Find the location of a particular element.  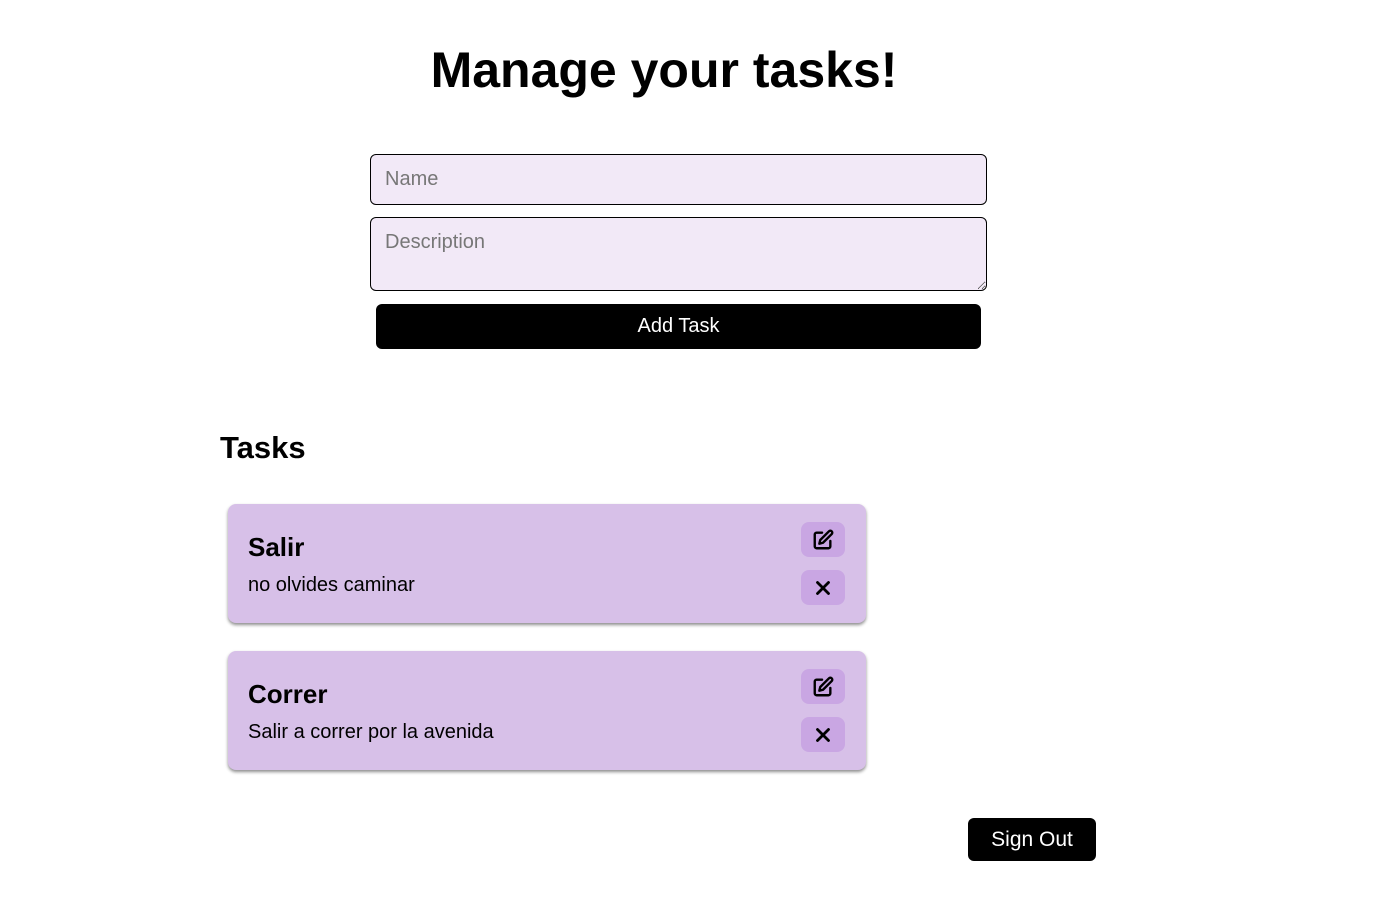

sign-out-button: Sign Out is located at coordinates (1032, 839).